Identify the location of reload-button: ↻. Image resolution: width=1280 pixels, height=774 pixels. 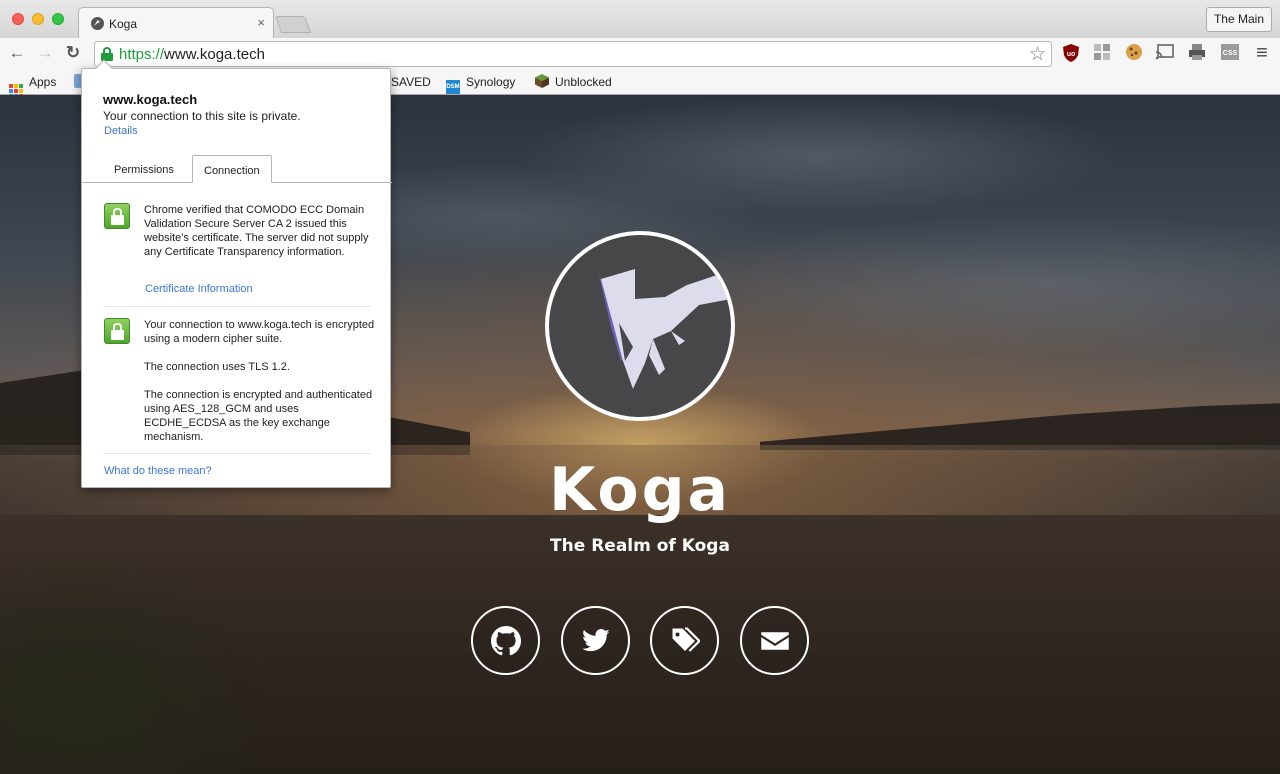
(73, 53).